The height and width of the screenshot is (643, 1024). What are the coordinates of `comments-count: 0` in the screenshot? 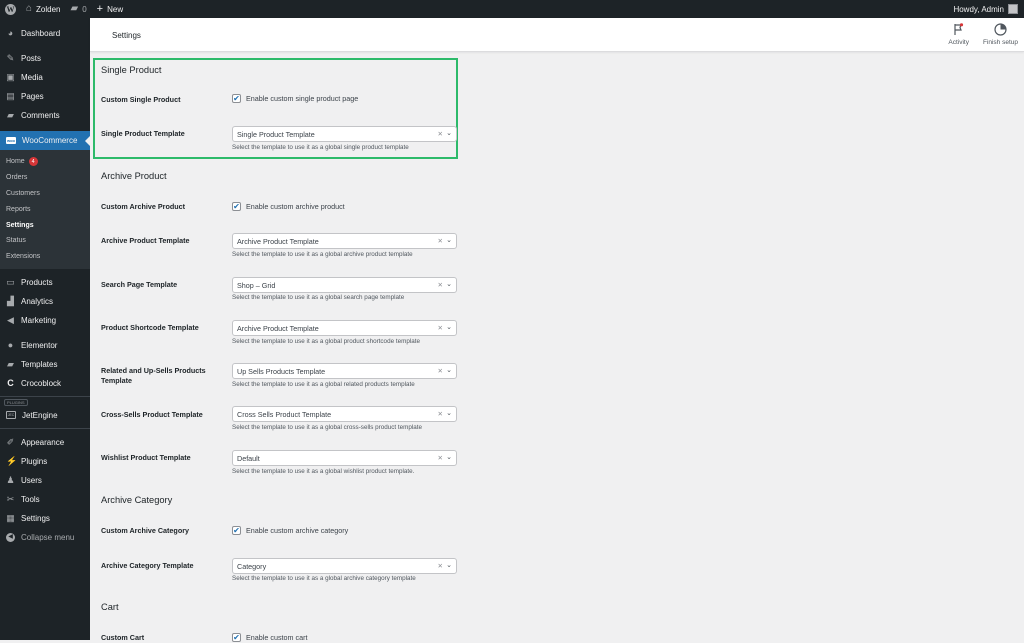 It's located at (84, 9).